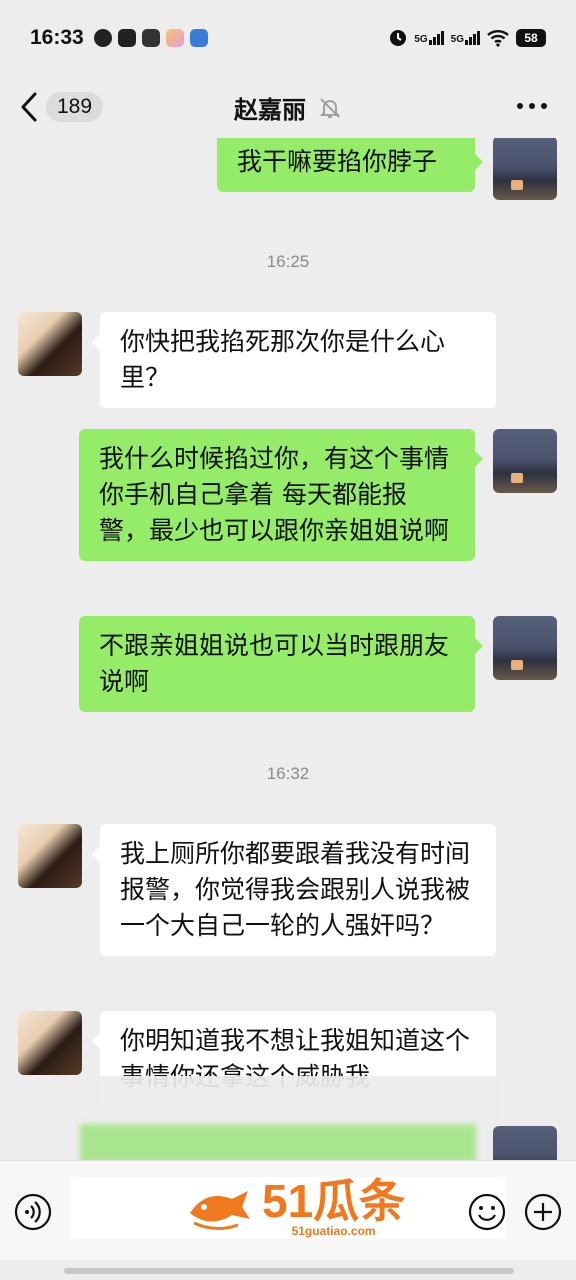 This screenshot has height=1280, width=576. I want to click on message-bubble-outgoing: 我干嘛要掐你脖子, so click(350, 165).